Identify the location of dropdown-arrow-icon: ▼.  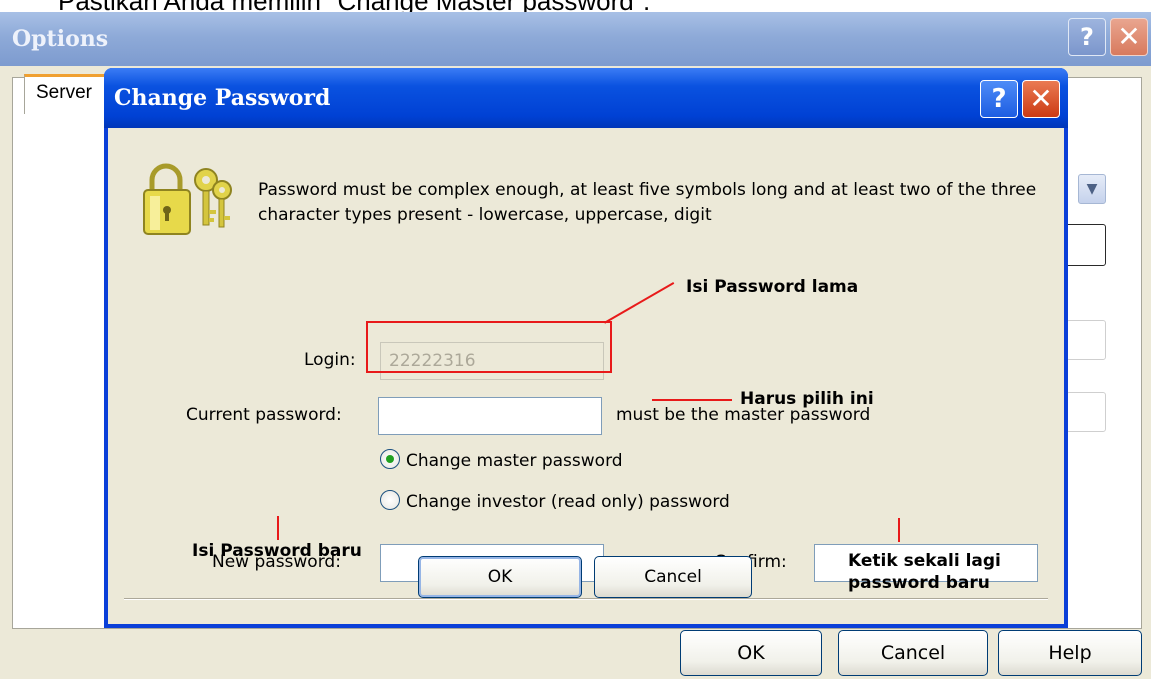
(1092, 189).